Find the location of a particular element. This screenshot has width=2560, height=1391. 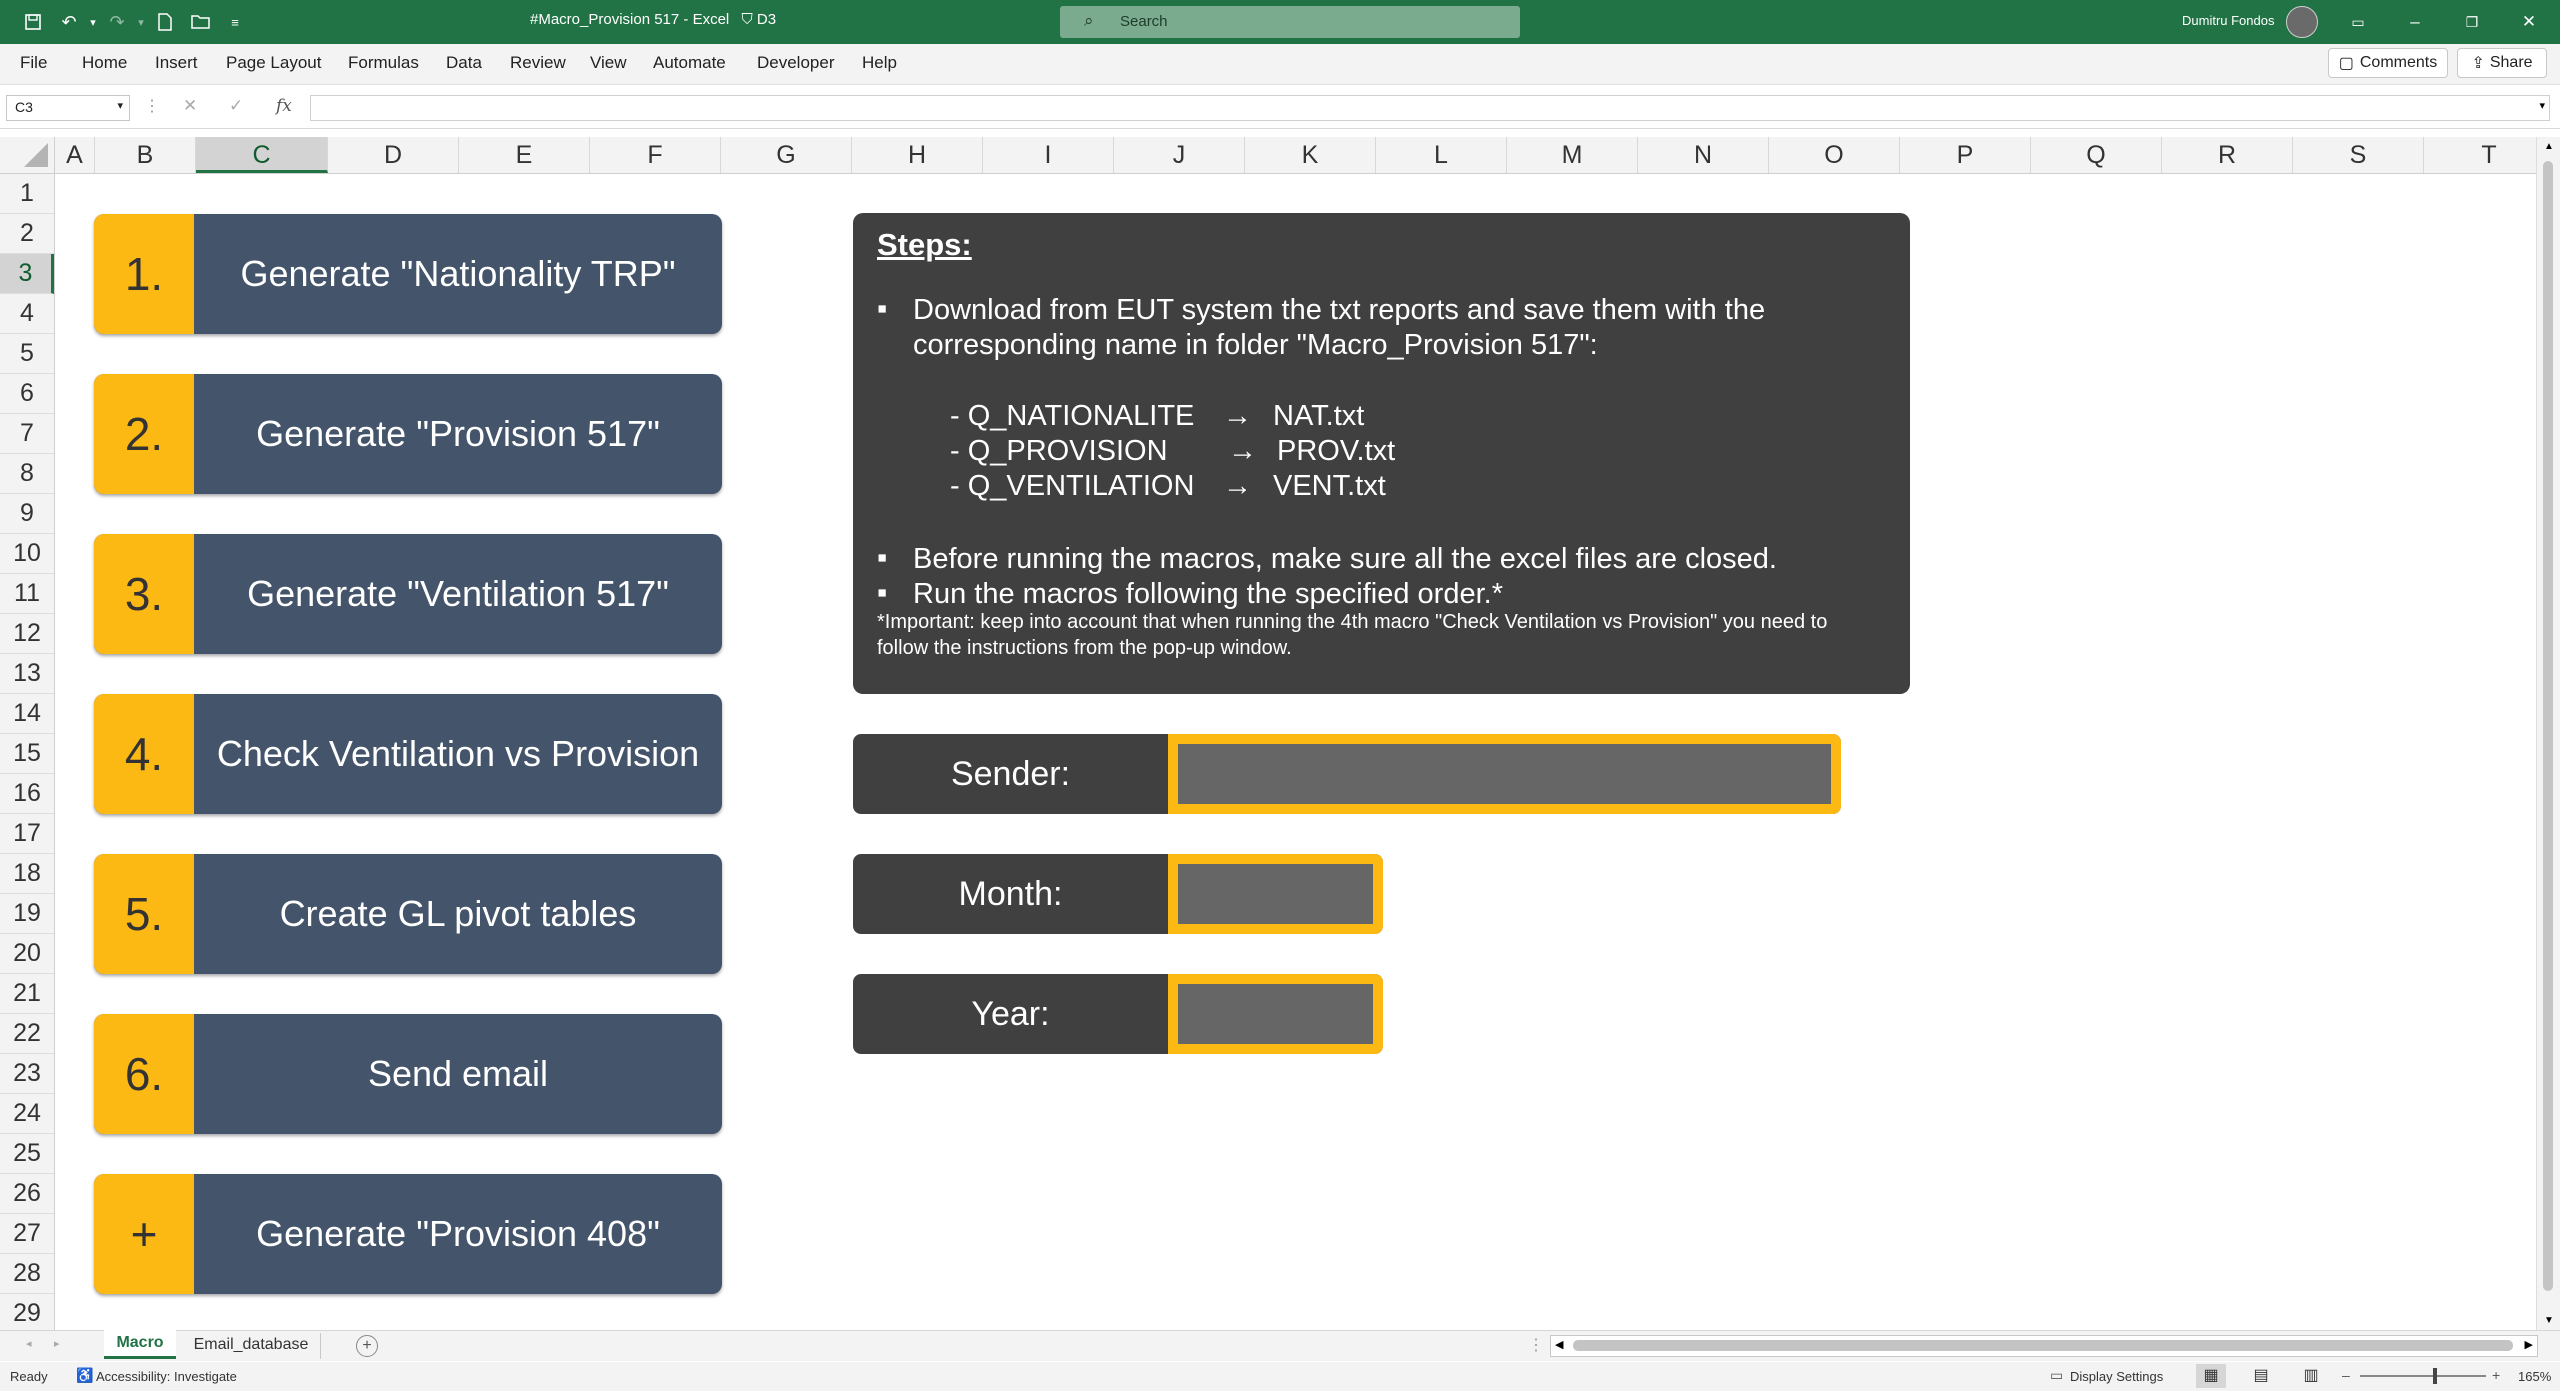

select-all-corner is located at coordinates (27, 155).